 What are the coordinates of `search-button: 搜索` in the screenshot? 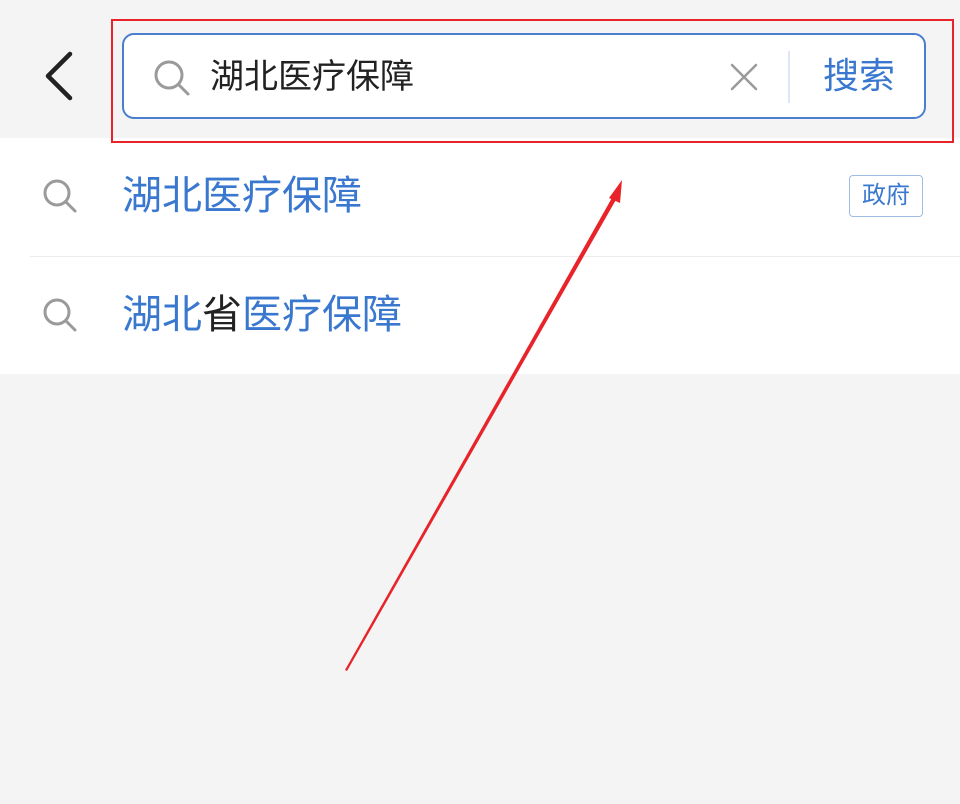 It's located at (859, 77).